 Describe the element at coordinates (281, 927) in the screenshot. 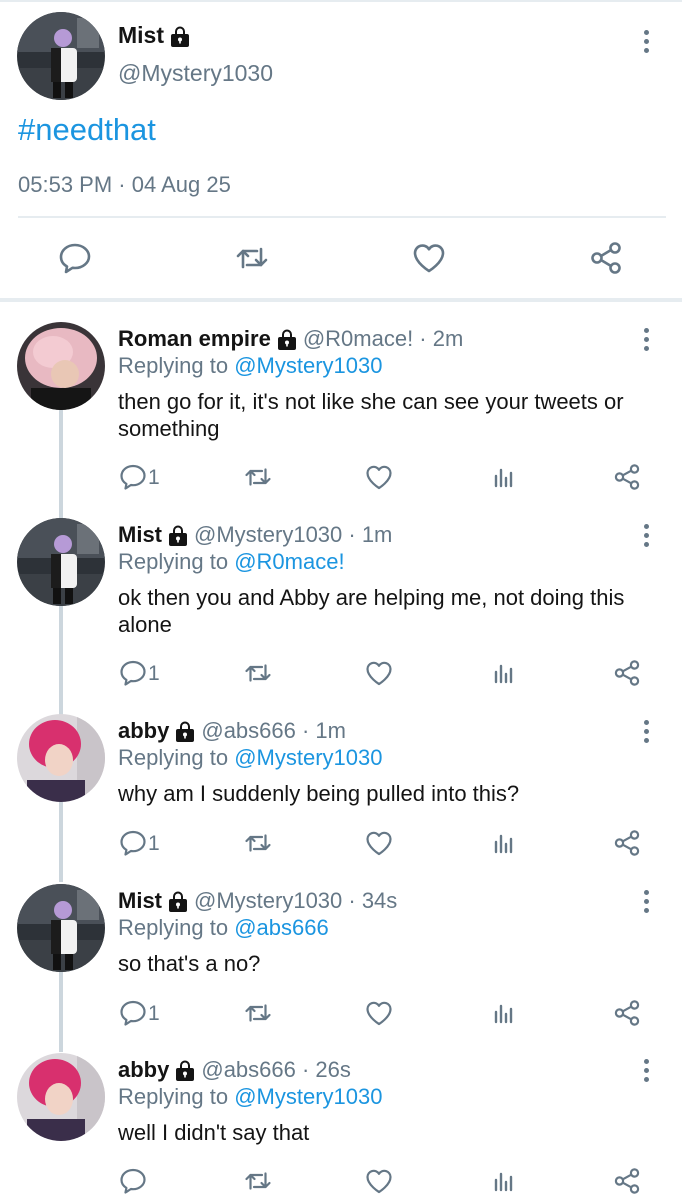

I see `mention-link: @abs666` at that location.